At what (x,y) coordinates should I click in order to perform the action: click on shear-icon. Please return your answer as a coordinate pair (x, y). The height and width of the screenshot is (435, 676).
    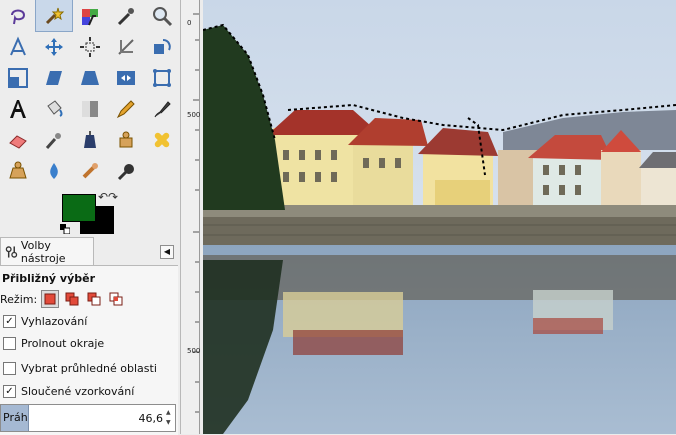
    Looking at the image, I should click on (54, 77).